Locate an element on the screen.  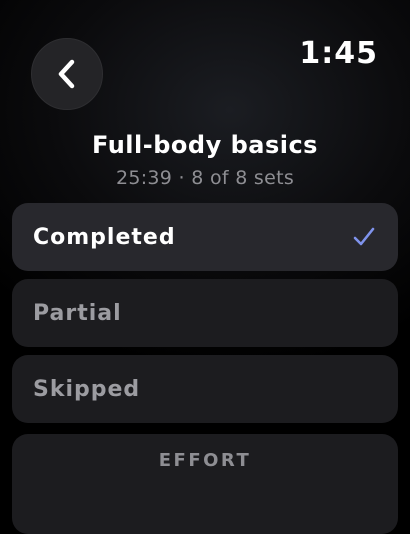
checkmark-icon is located at coordinates (364, 240).